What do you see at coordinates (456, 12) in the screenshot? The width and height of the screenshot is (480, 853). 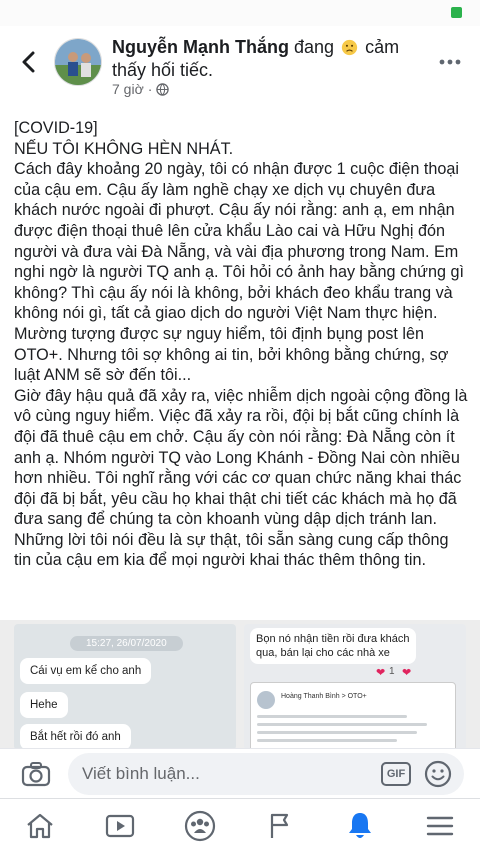 I see `status-indicator-icon` at bounding box center [456, 12].